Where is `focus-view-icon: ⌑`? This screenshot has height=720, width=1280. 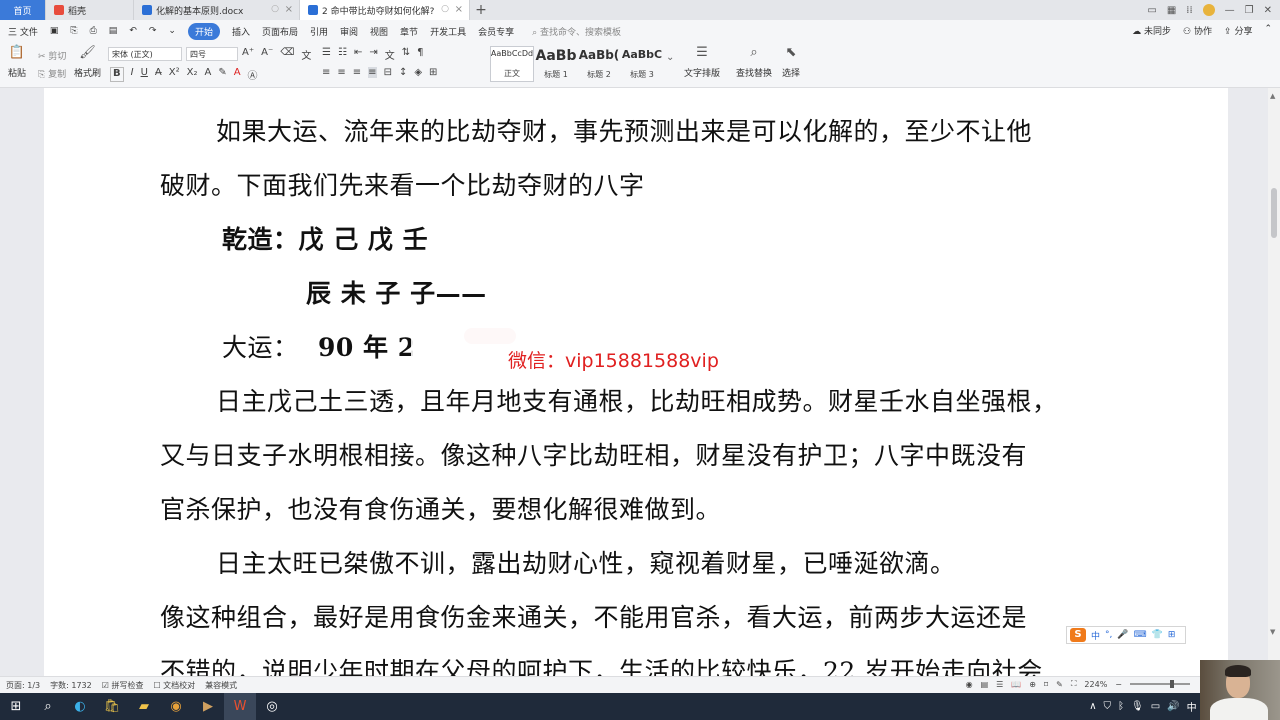
focus-view-icon: ⌑ is located at coordinates (1046, 684).